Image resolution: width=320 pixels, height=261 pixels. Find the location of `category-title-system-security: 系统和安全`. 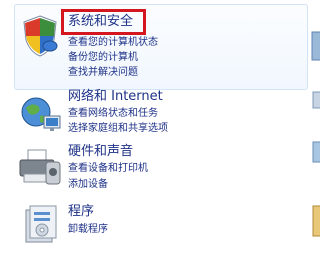

category-title-system-security: 系统和安全 is located at coordinates (100, 22).